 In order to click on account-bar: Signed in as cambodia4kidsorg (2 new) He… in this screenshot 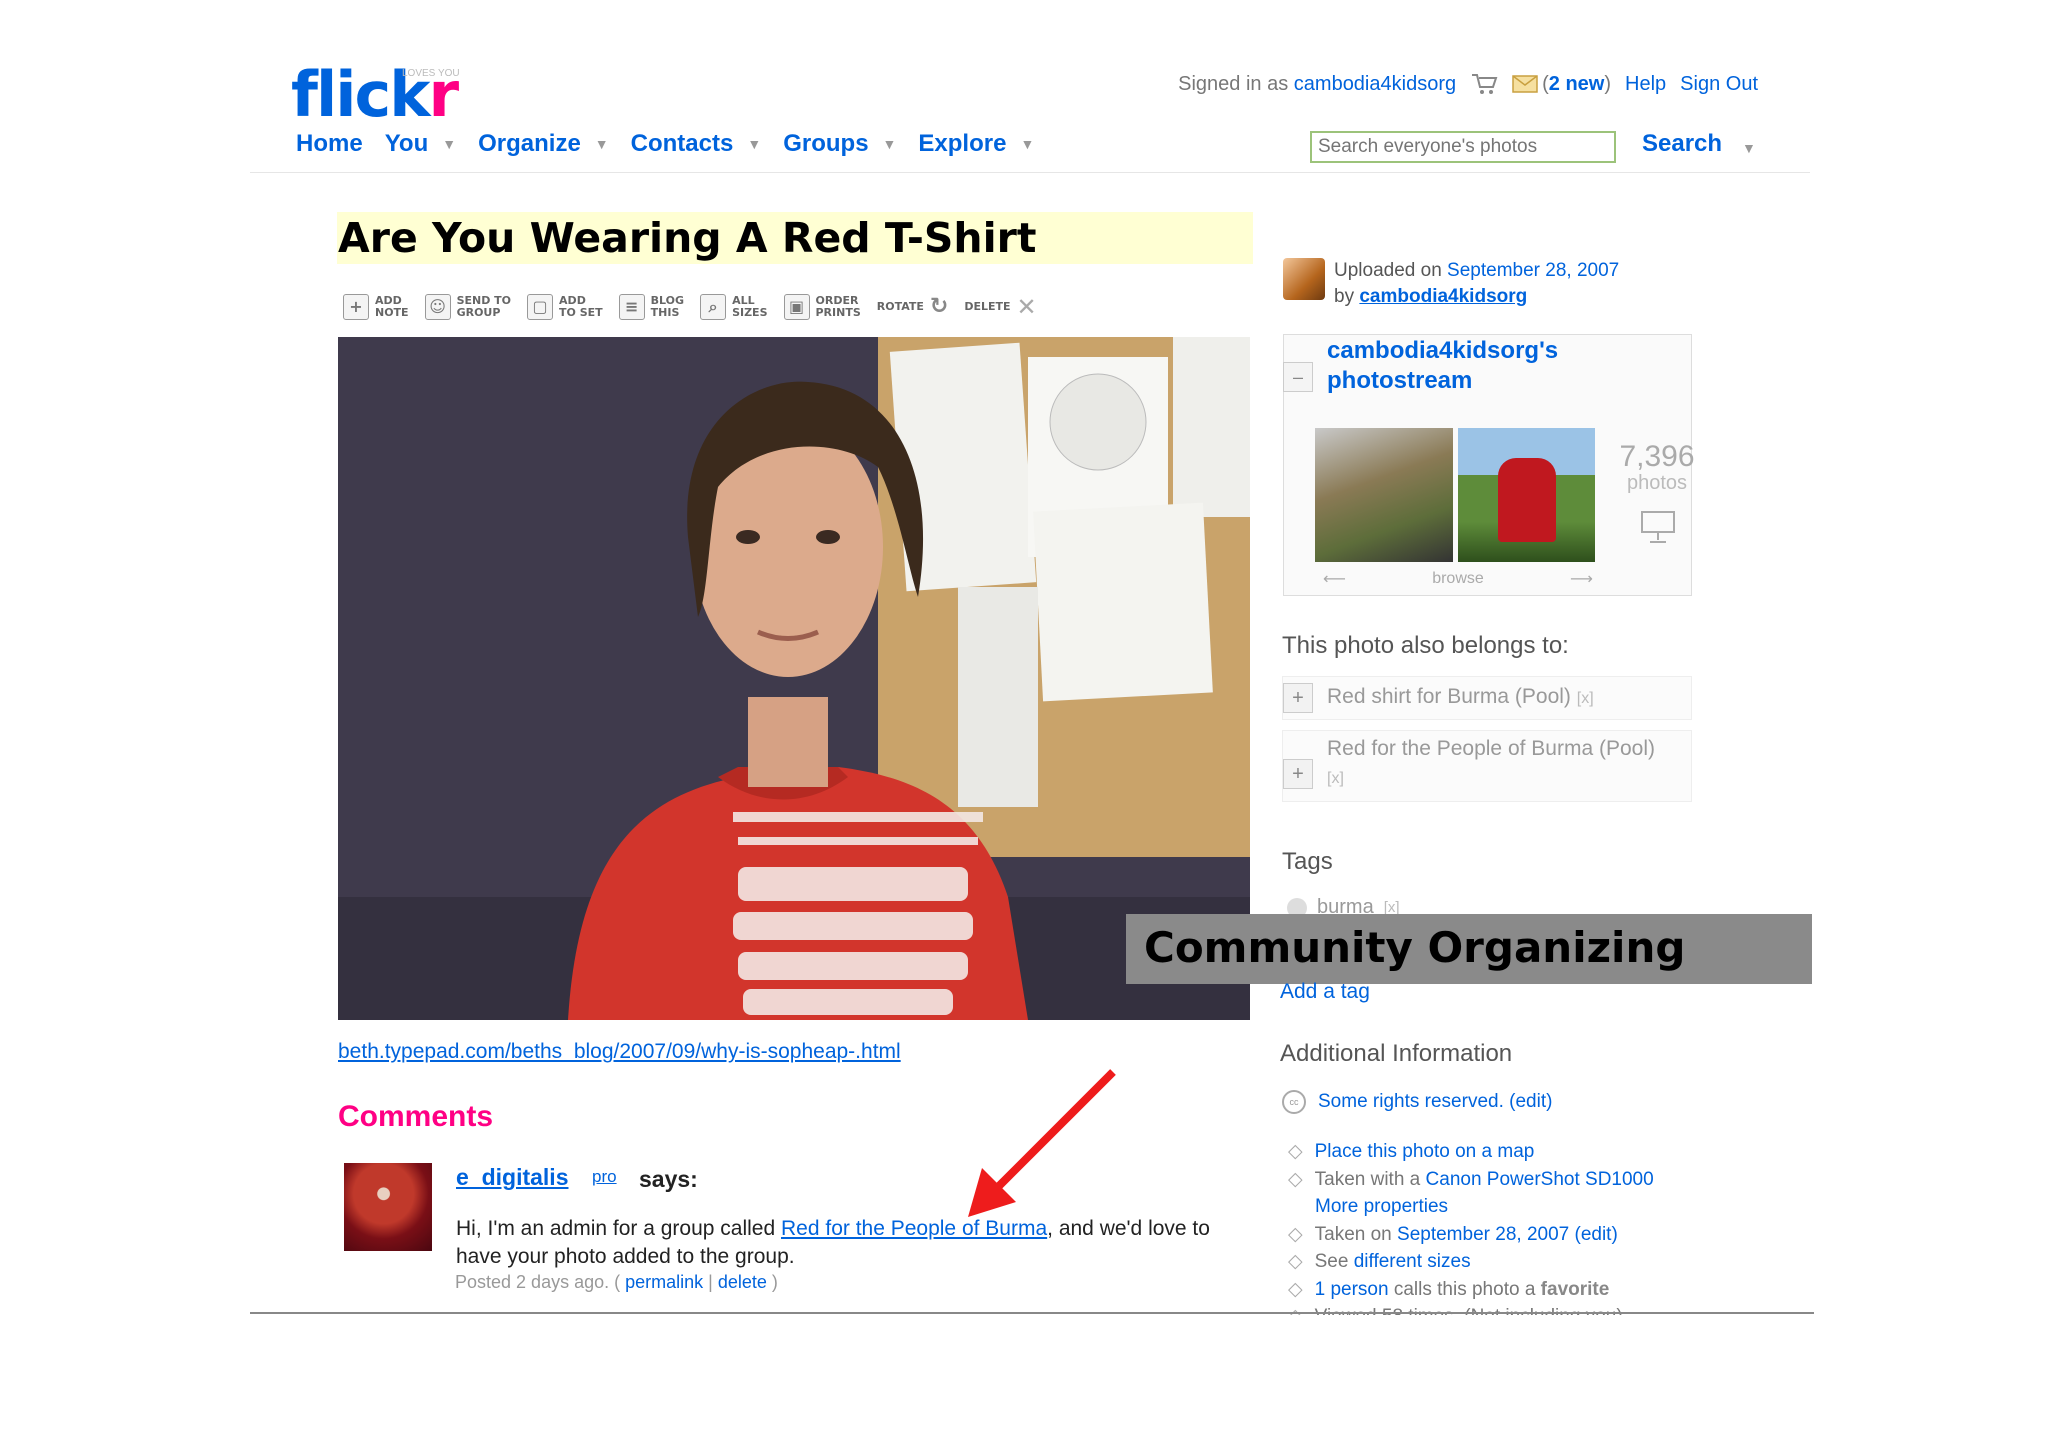, I will do `click(1468, 84)`.